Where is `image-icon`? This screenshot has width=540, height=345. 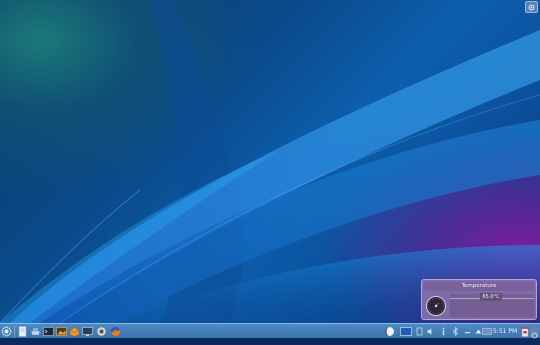
image-icon is located at coordinates (61, 331).